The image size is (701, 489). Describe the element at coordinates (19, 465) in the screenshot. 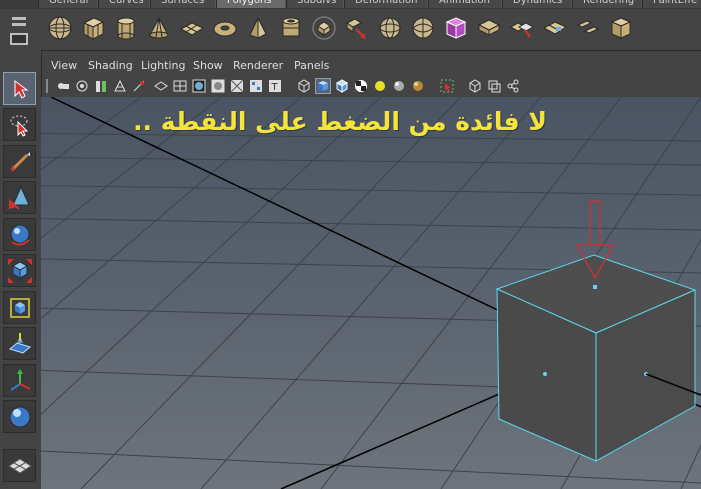

I see `outliner-layout-icon` at that location.